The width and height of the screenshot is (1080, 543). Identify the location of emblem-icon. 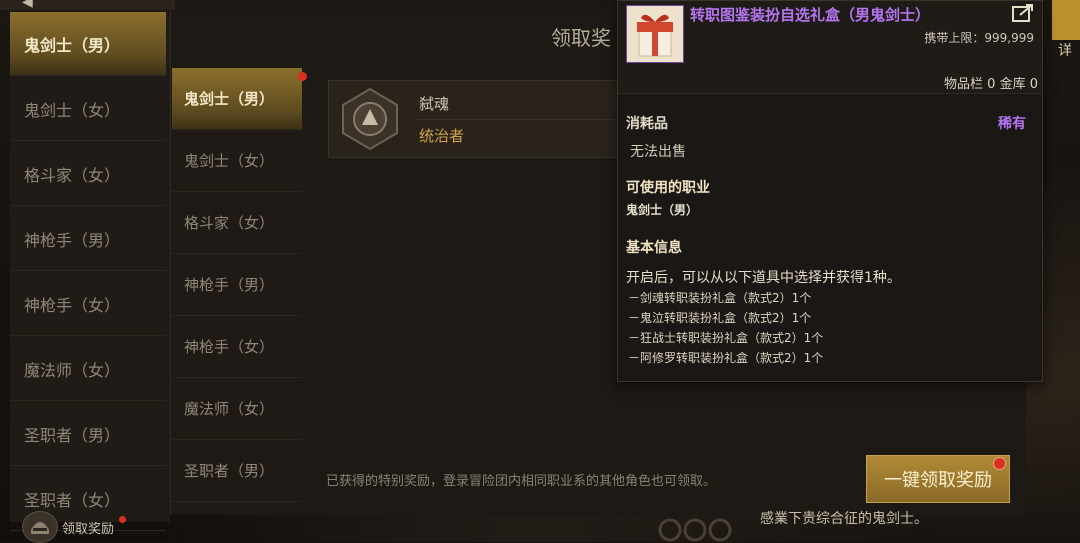
(370, 119).